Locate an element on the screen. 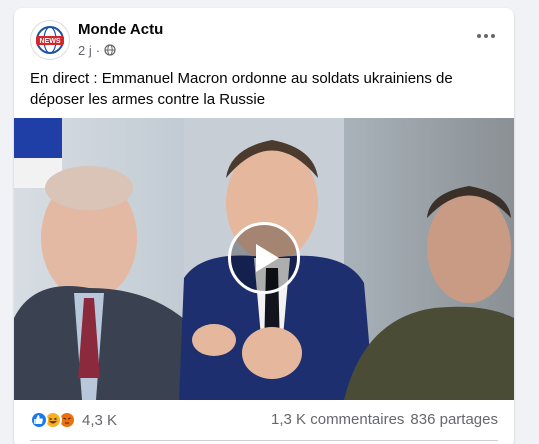 This screenshot has width=539, height=444. play-button is located at coordinates (264, 258).